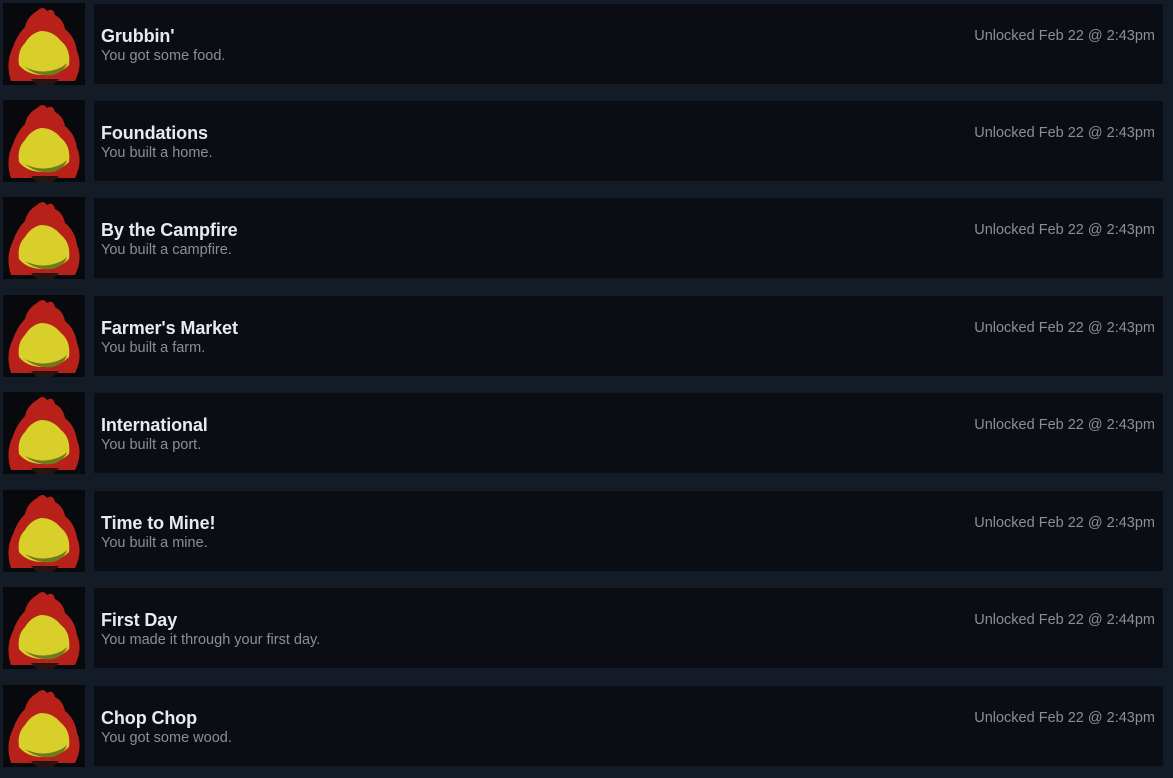 Image resolution: width=1173 pixels, height=778 pixels. Describe the element at coordinates (154, 425) in the screenshot. I see `achievement-title: International` at that location.